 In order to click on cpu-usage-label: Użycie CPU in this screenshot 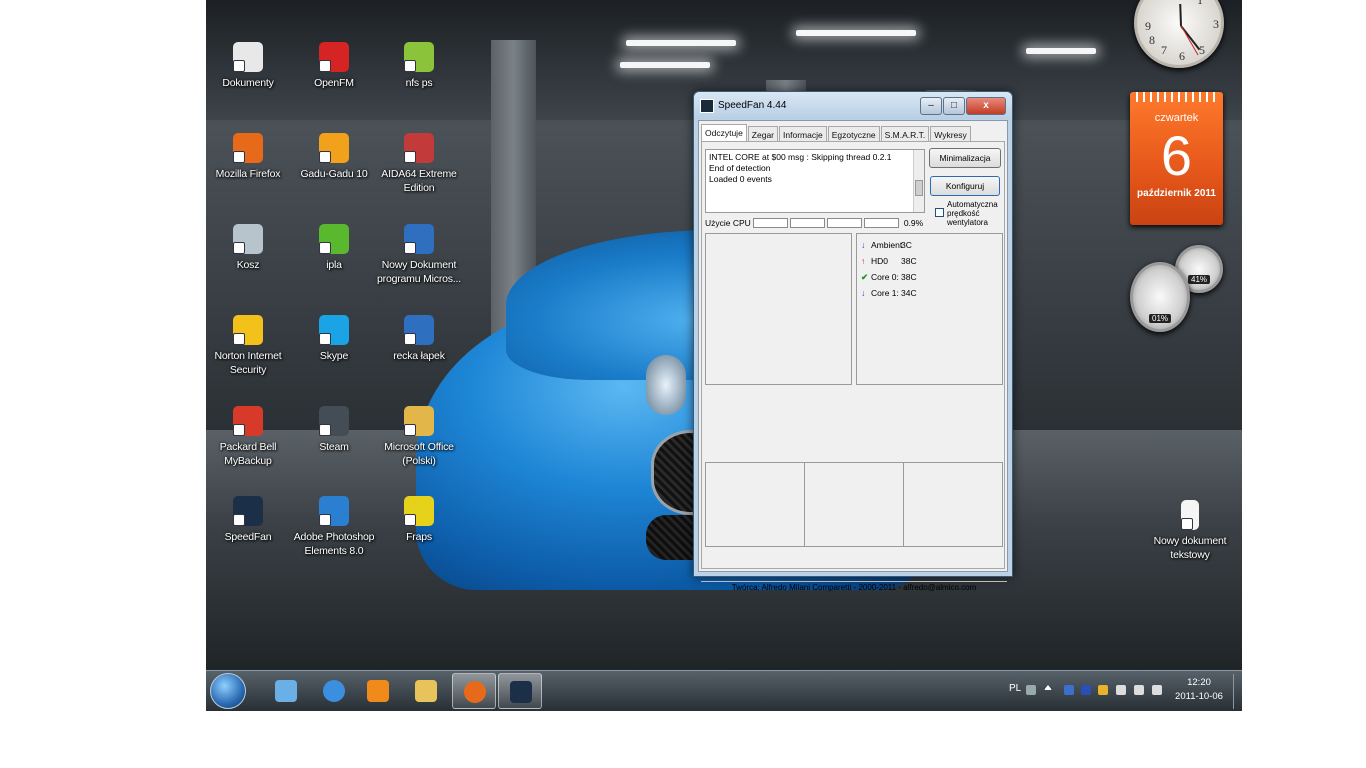, I will do `click(728, 223)`.